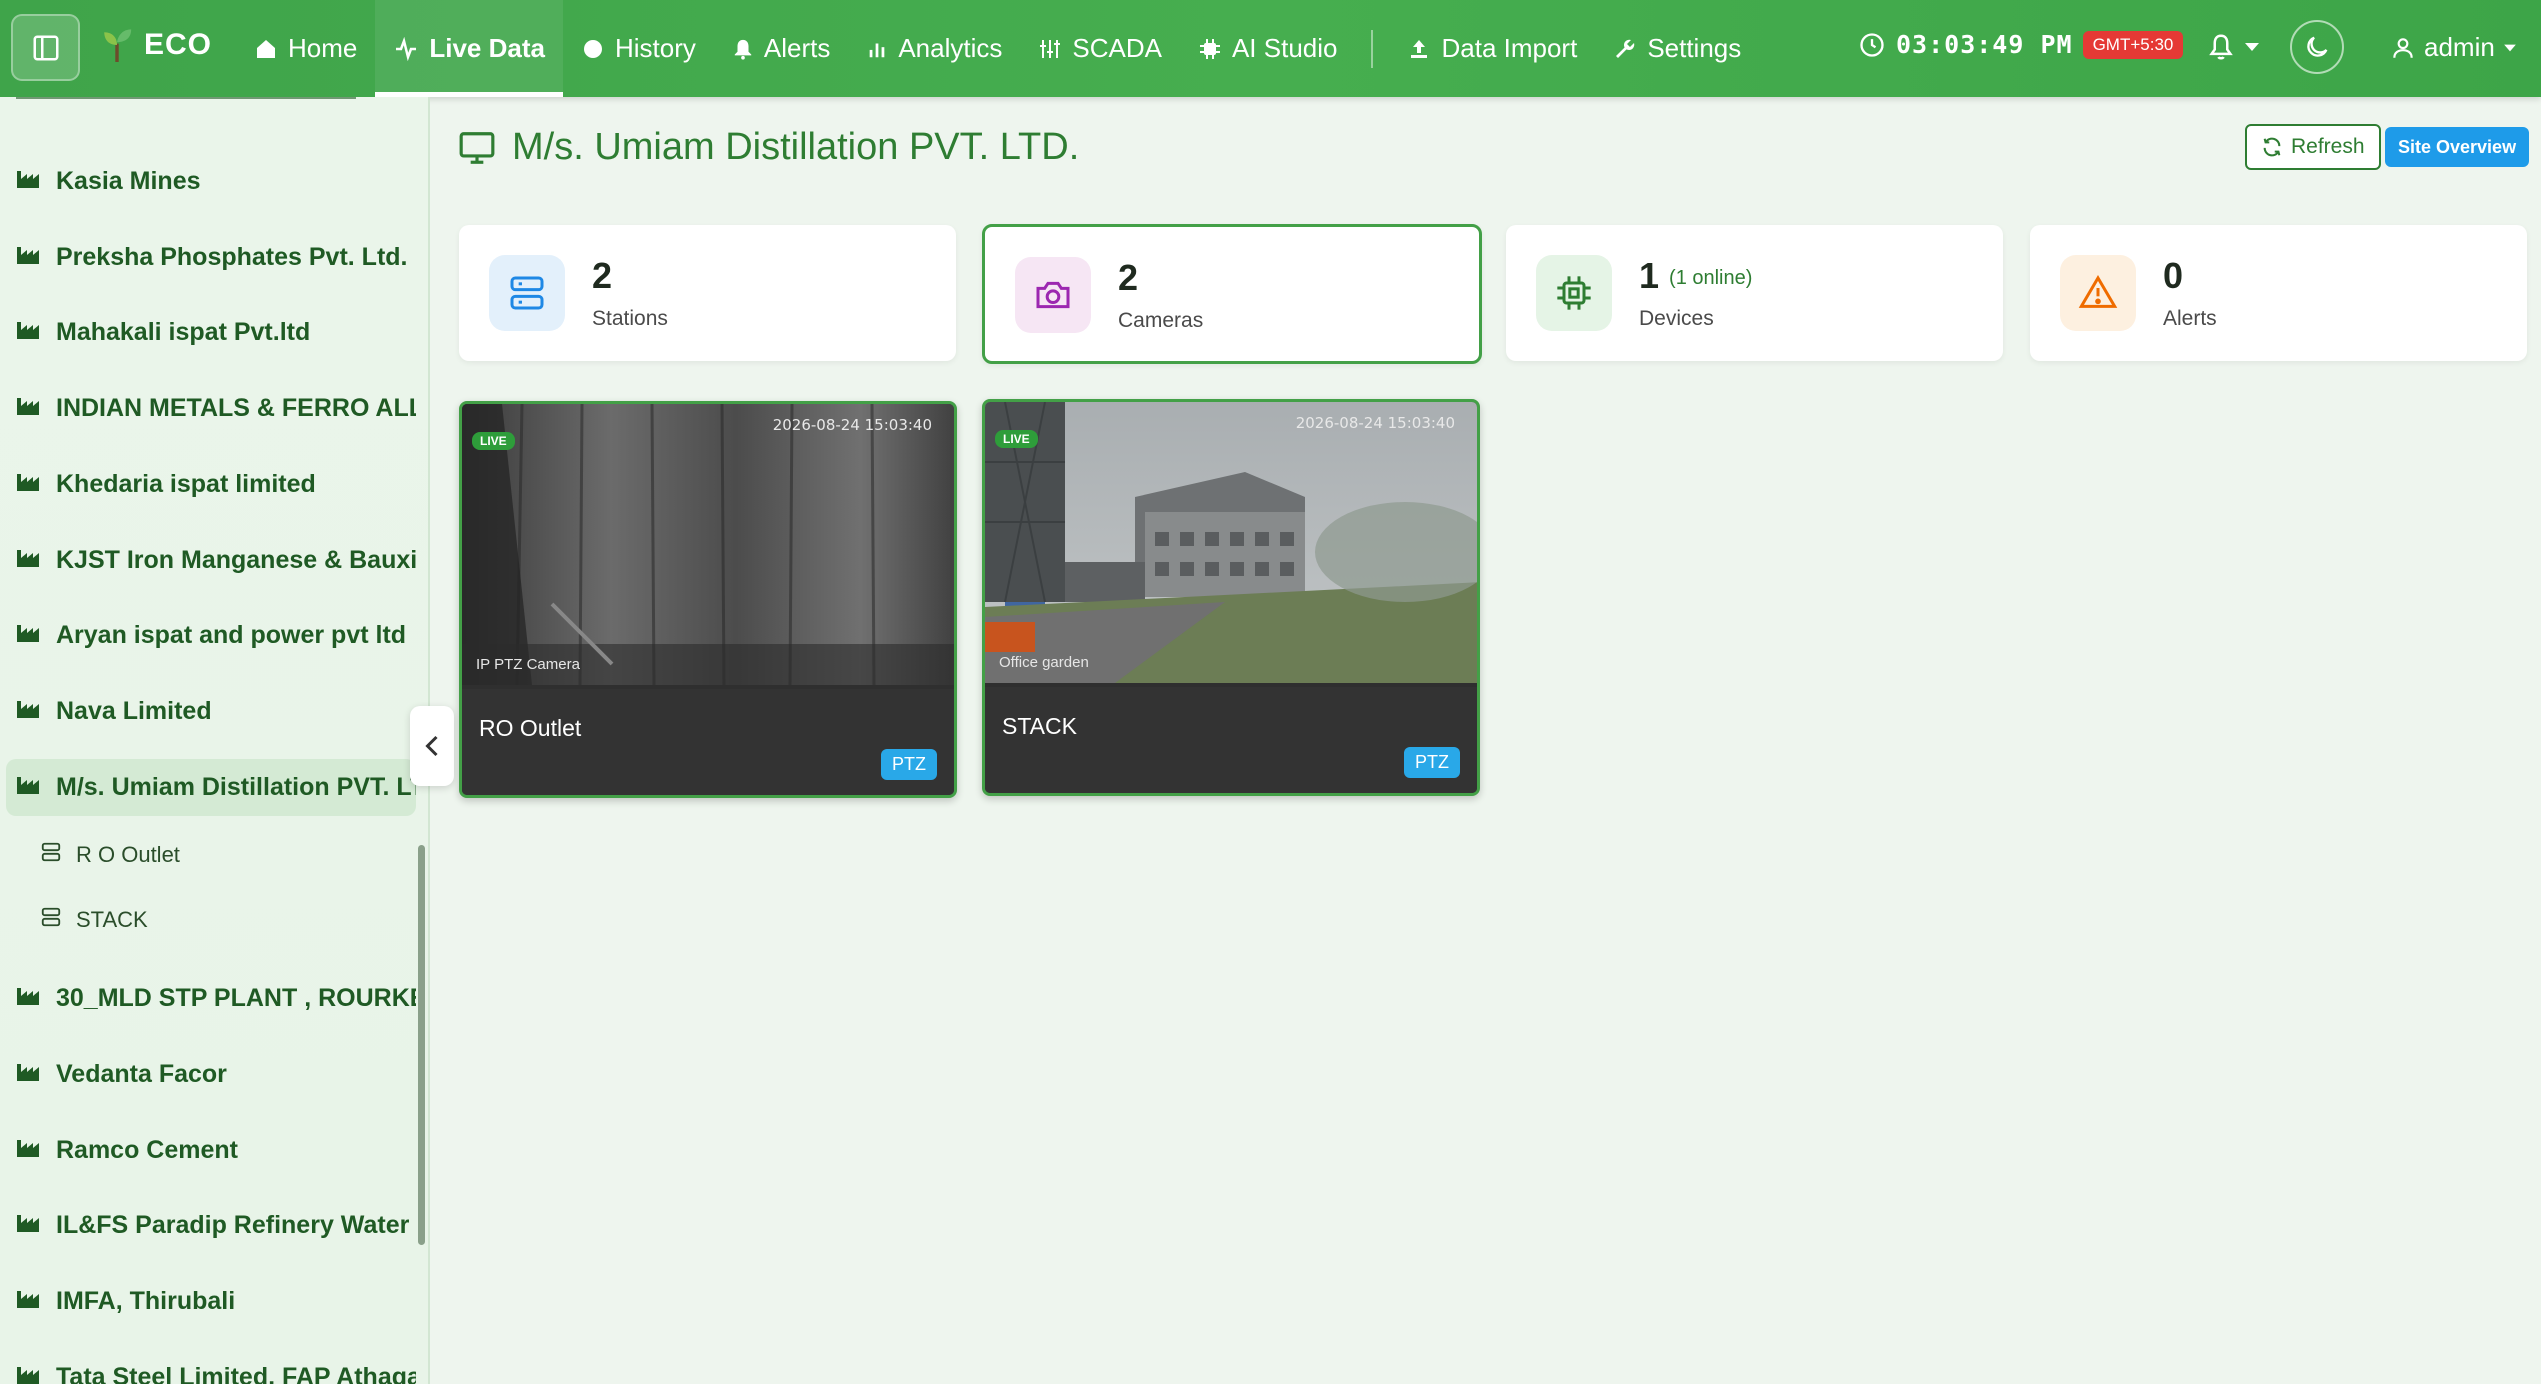 This screenshot has height=1384, width=2541. I want to click on refresh-button: Refresh, so click(2313, 147).